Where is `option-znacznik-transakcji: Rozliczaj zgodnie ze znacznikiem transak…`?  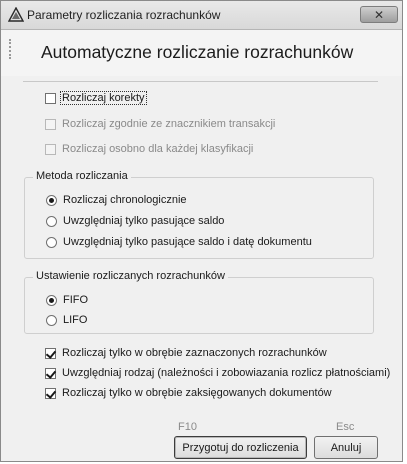
option-znacznik-transakcji: Rozliczaj zgodnie ze znacznikiem transak… is located at coordinates (160, 124).